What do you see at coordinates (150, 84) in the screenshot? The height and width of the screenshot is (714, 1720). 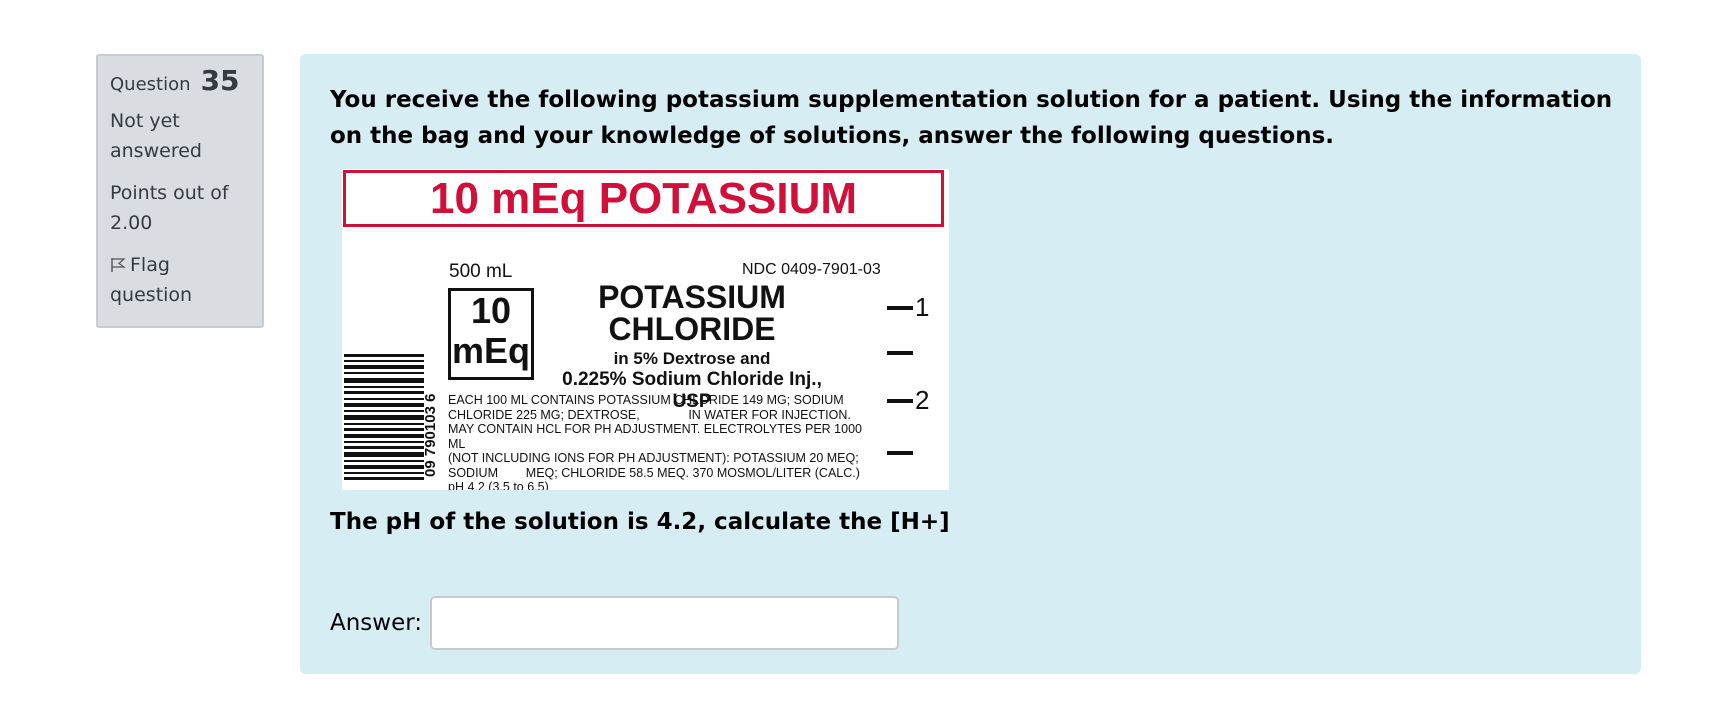 I see `question-label: Question` at bounding box center [150, 84].